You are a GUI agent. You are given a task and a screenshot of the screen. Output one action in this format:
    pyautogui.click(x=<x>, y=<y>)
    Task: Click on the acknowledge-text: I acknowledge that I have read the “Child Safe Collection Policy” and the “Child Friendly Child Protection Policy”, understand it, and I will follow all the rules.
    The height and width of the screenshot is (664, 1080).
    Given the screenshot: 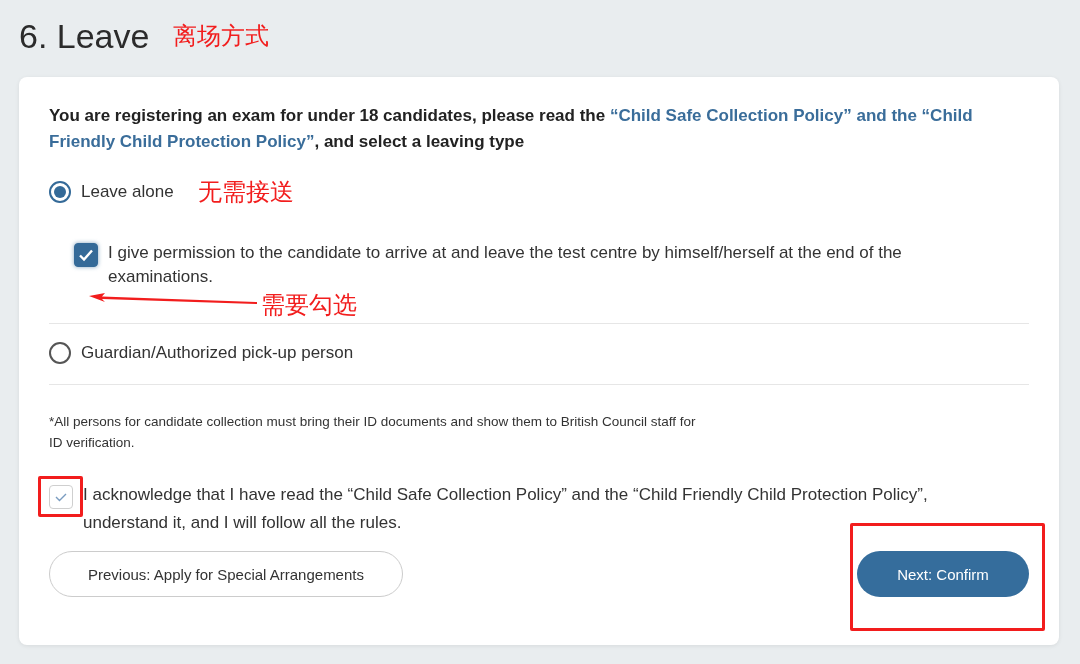 What is the action you would take?
    pyautogui.click(x=506, y=509)
    